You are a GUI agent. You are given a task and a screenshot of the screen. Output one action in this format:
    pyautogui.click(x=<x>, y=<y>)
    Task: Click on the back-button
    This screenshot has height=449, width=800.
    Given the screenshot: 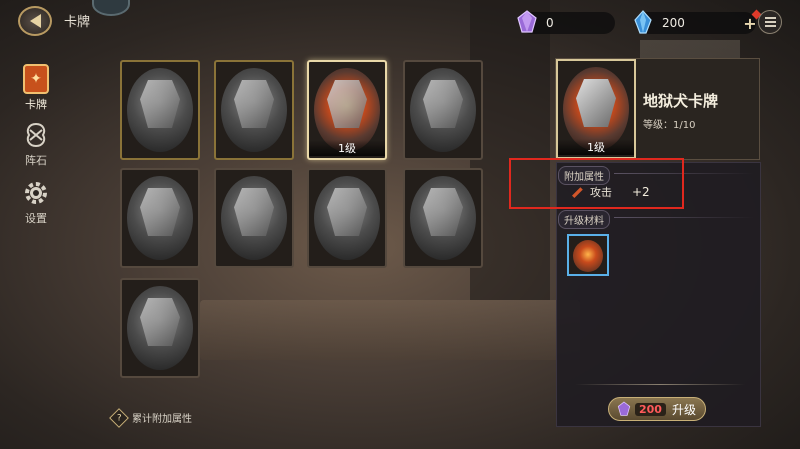 What is the action you would take?
    pyautogui.click(x=35, y=21)
    